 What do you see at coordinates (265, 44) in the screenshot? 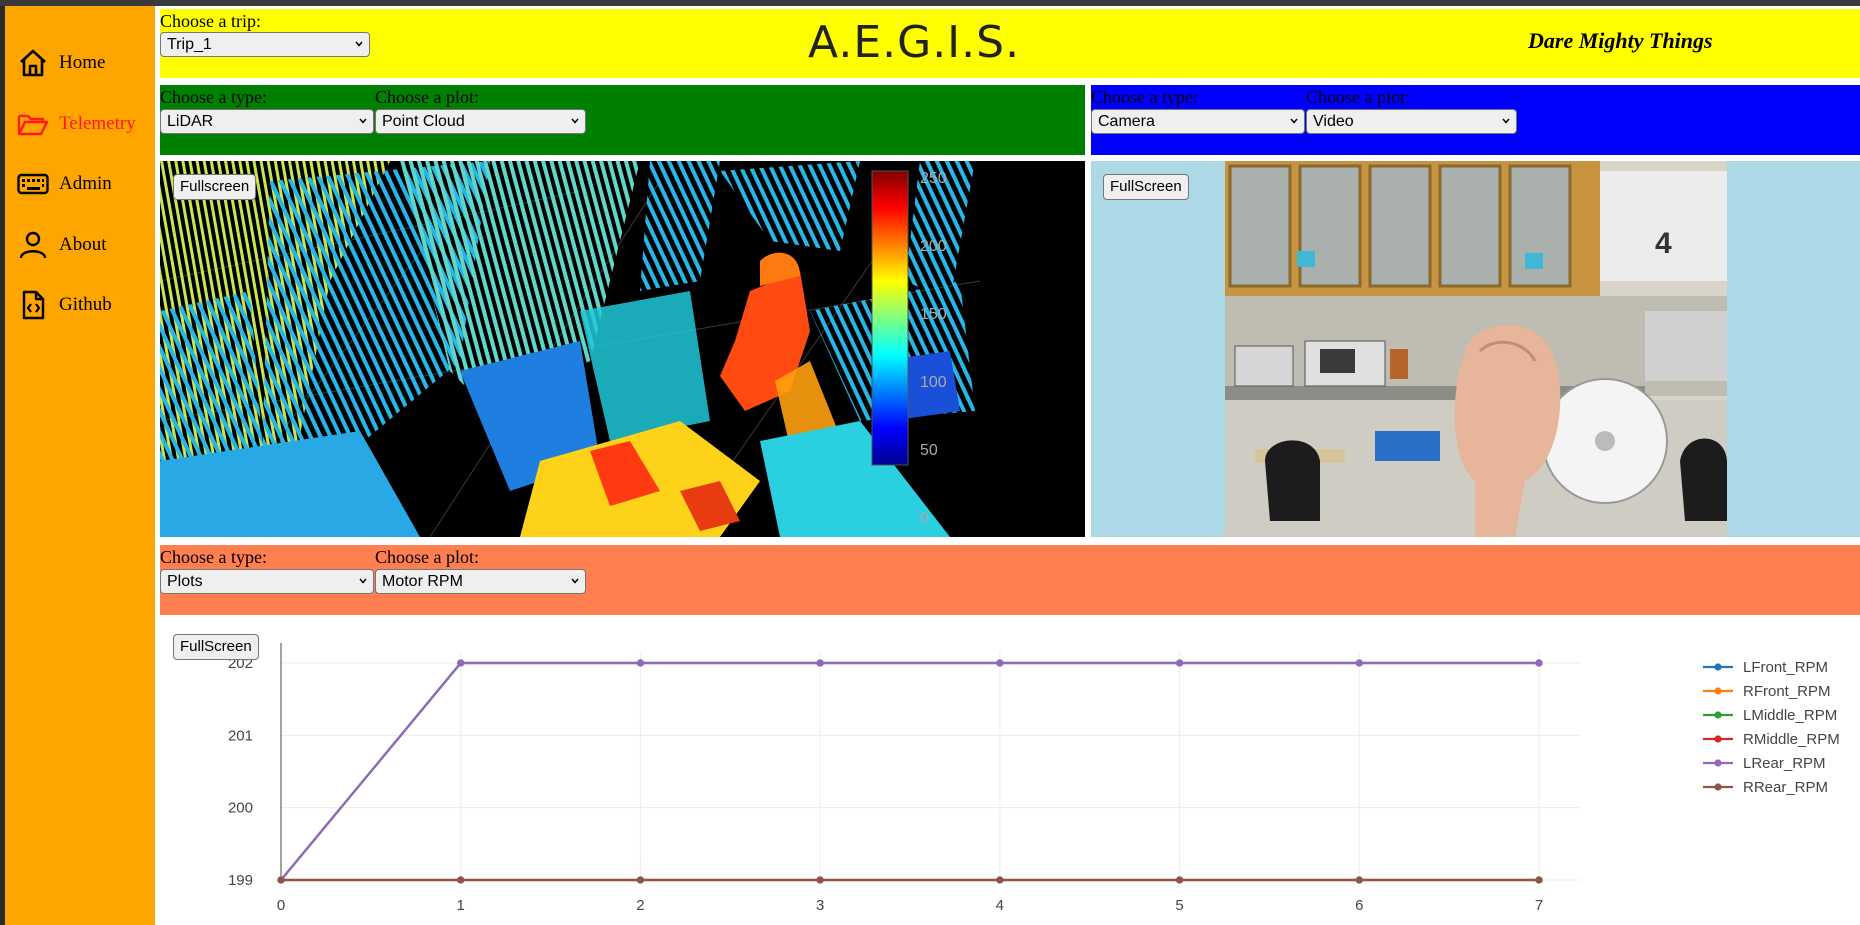
I see `trip-select: Trip_1` at bounding box center [265, 44].